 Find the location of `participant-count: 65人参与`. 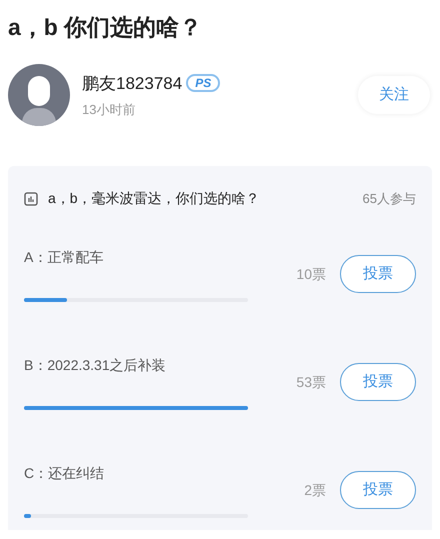

participant-count: 65人参与 is located at coordinates (389, 199).